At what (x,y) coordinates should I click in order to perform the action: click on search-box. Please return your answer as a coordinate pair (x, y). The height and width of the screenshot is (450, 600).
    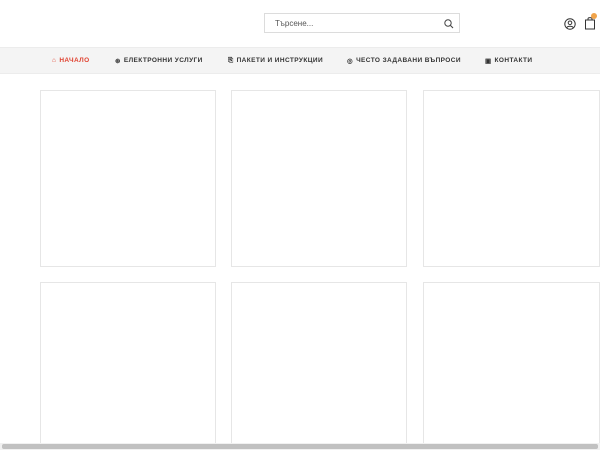
    Looking at the image, I should click on (362, 23).